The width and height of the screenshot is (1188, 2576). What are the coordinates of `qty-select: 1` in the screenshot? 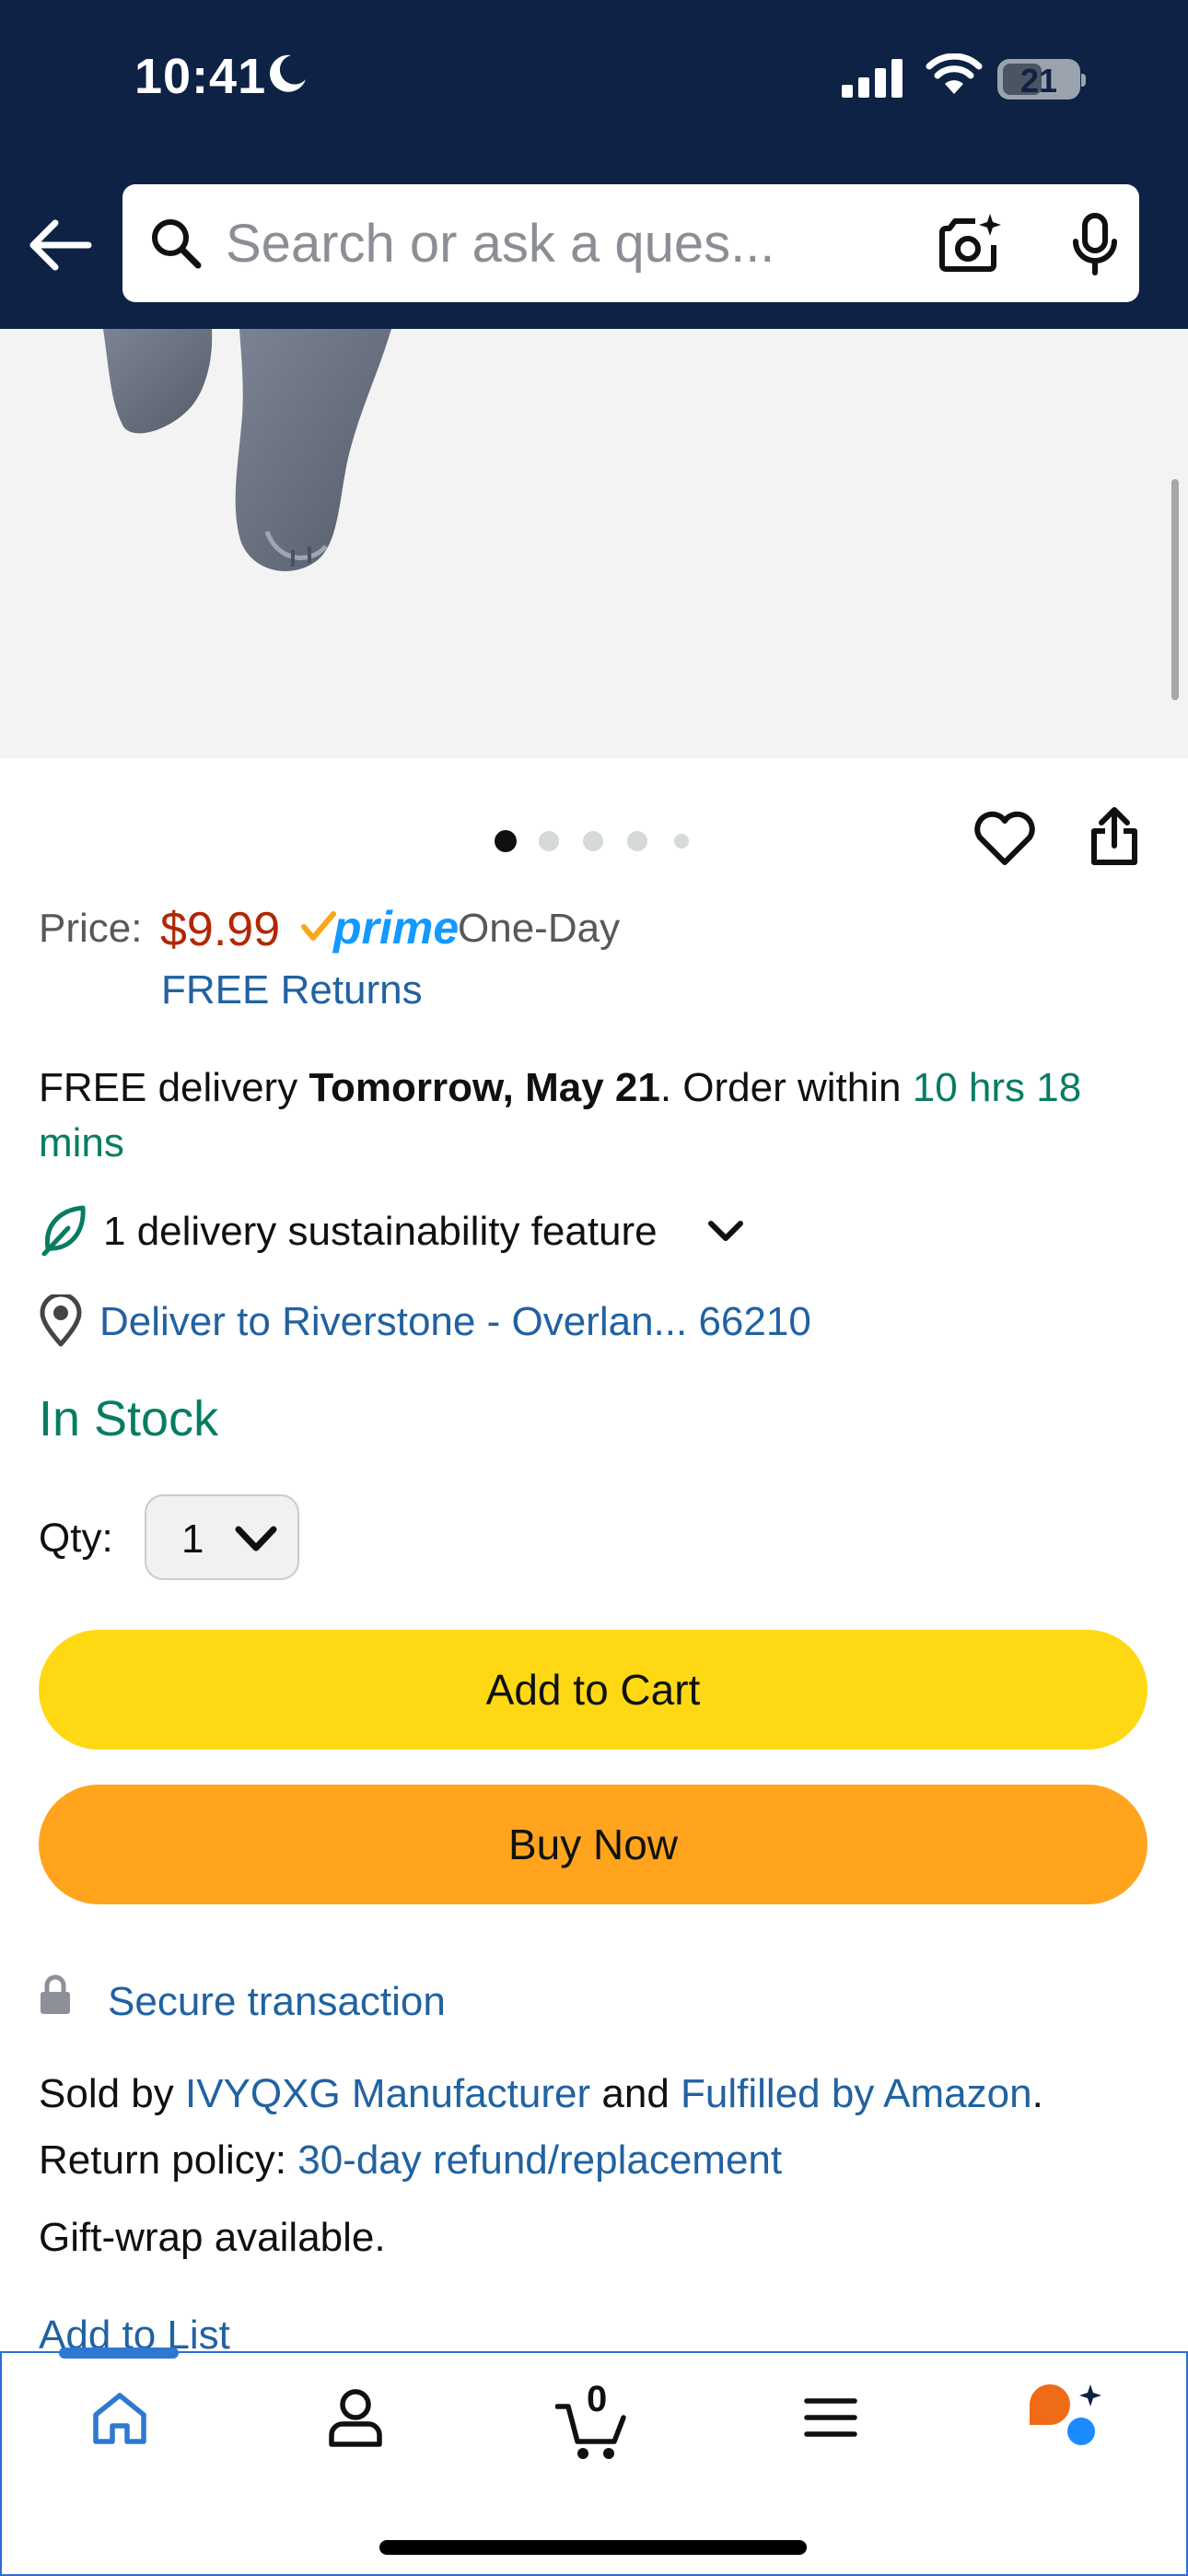 It's located at (222, 1537).